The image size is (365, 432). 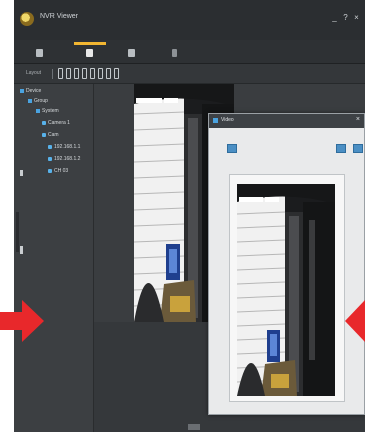 What do you see at coordinates (108, 73) in the screenshot?
I see `layout-7-button` at bounding box center [108, 73].